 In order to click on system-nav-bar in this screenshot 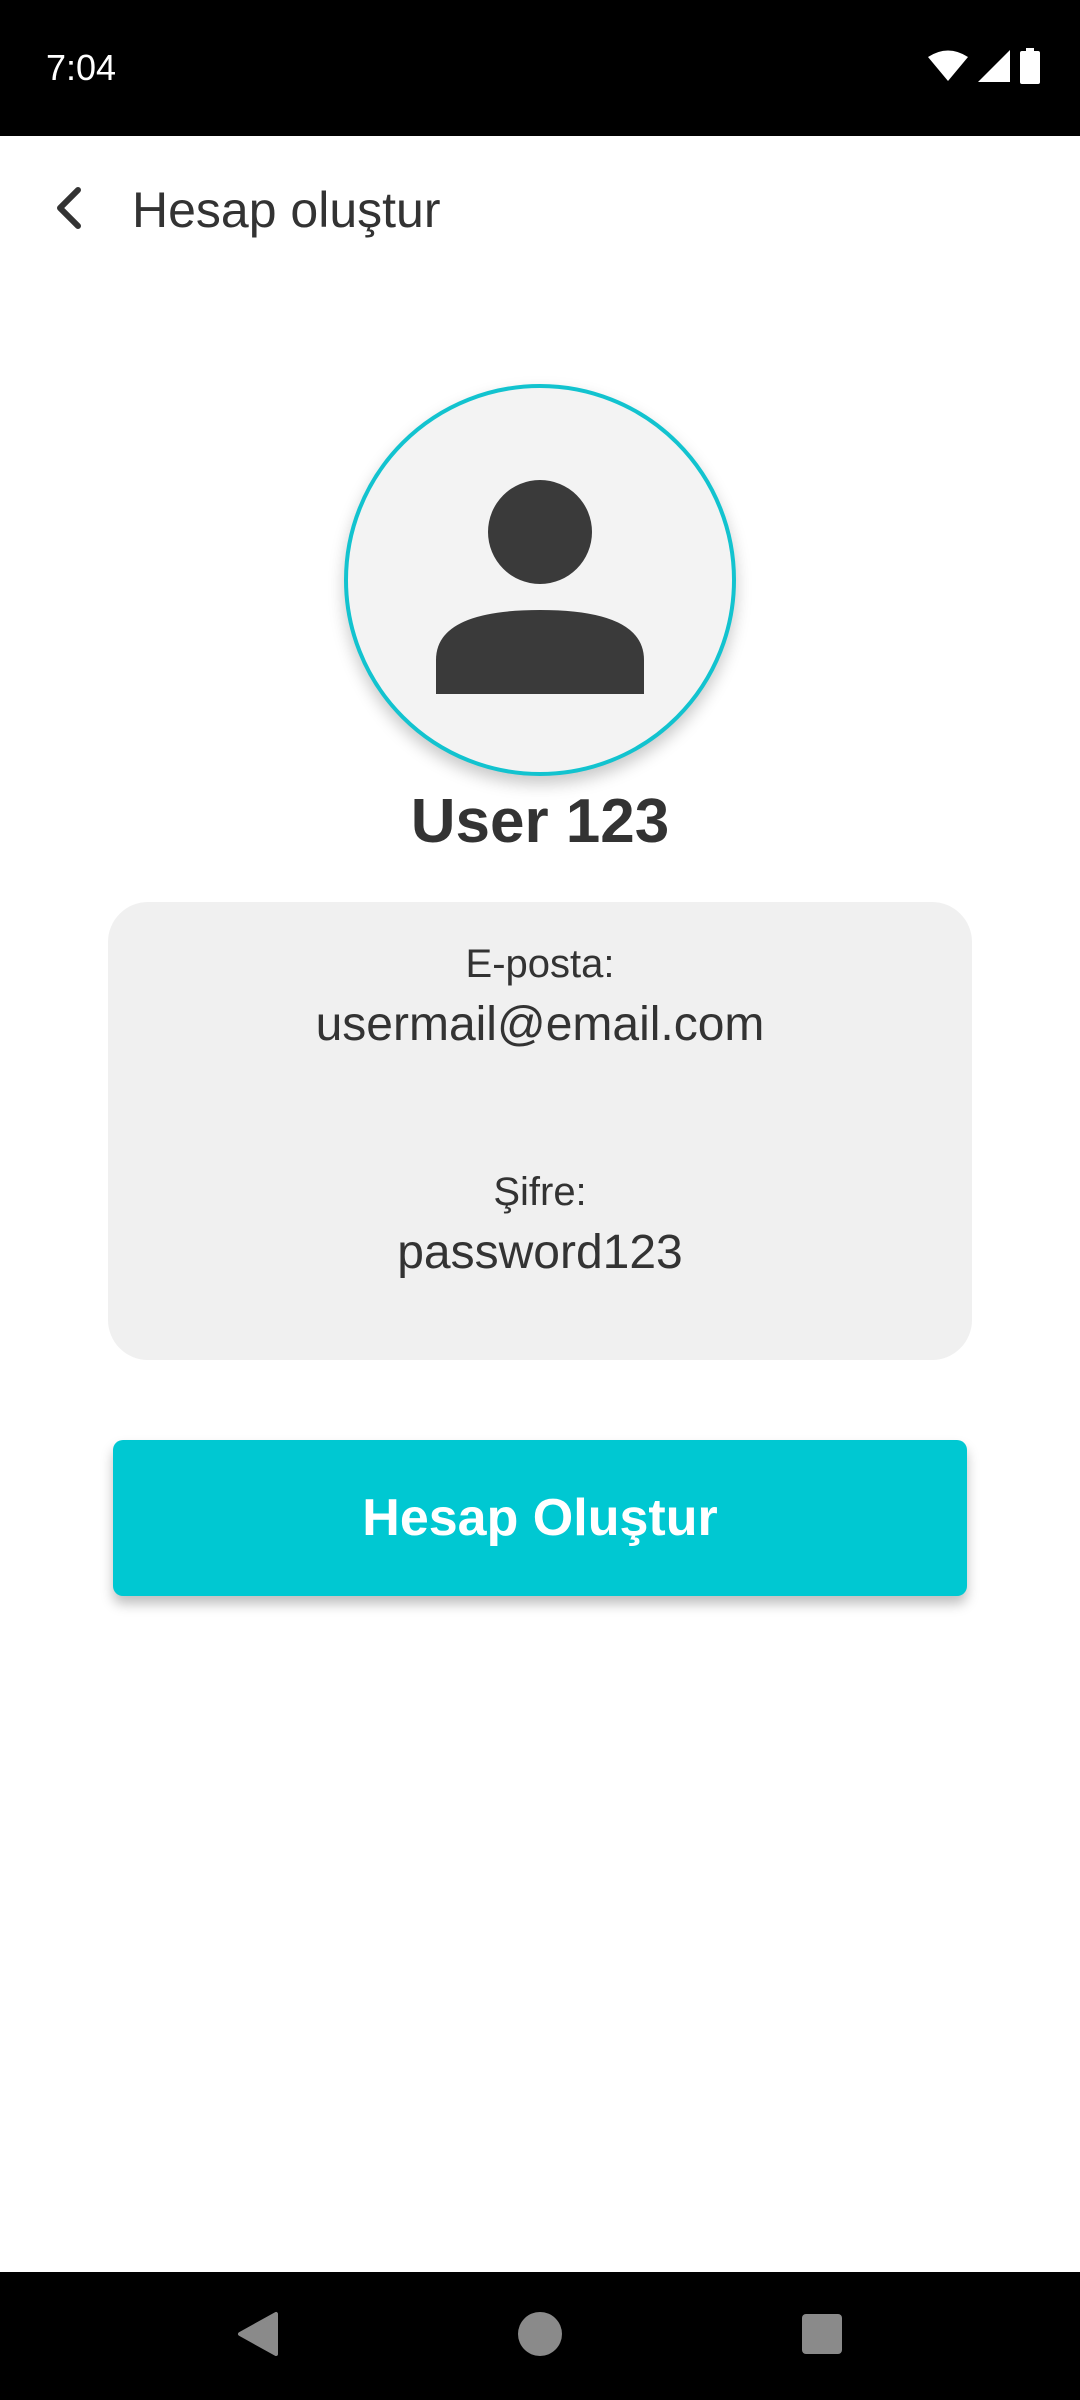, I will do `click(540, 2336)`.